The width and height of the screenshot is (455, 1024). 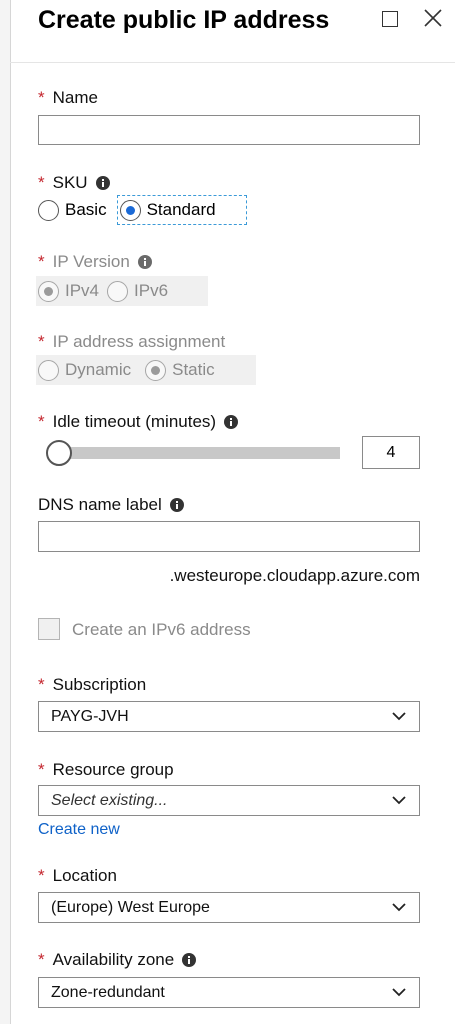 What do you see at coordinates (74, 183) in the screenshot?
I see `sku-label: * SKU` at bounding box center [74, 183].